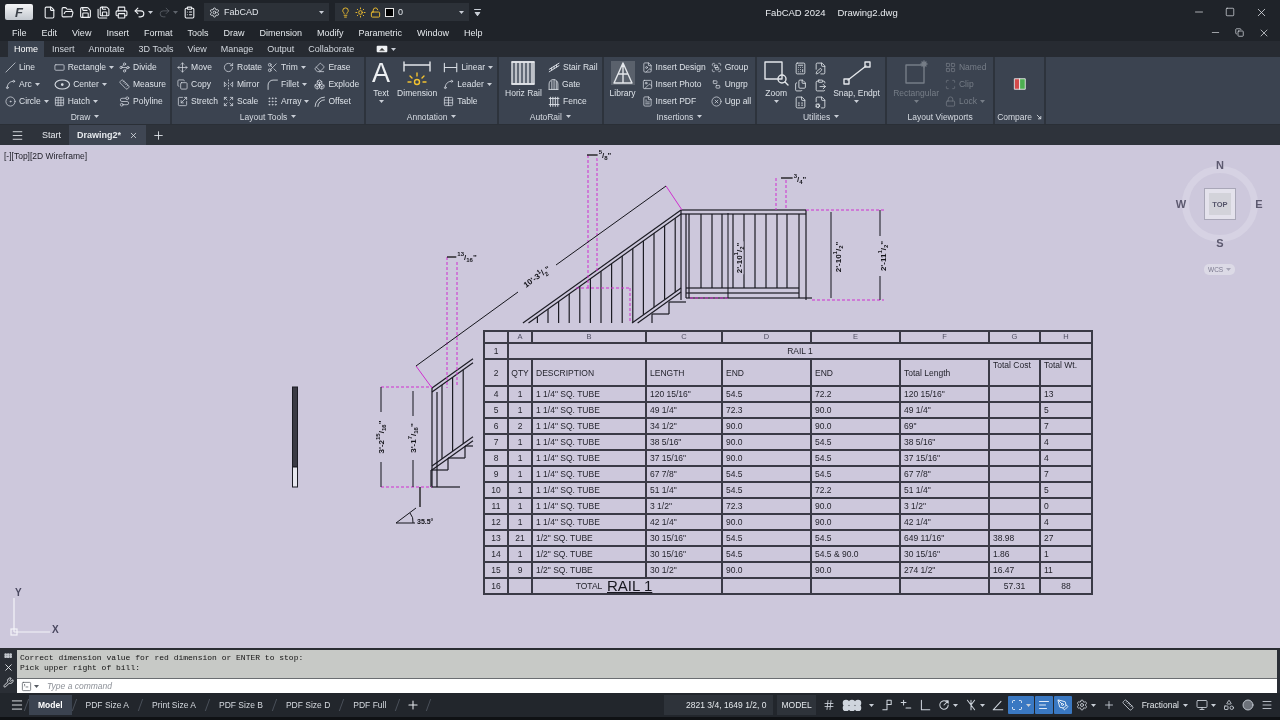 This screenshot has height=720, width=1280. Describe the element at coordinates (572, 101) in the screenshot. I see `ribbon-tool-button: Fence` at that location.